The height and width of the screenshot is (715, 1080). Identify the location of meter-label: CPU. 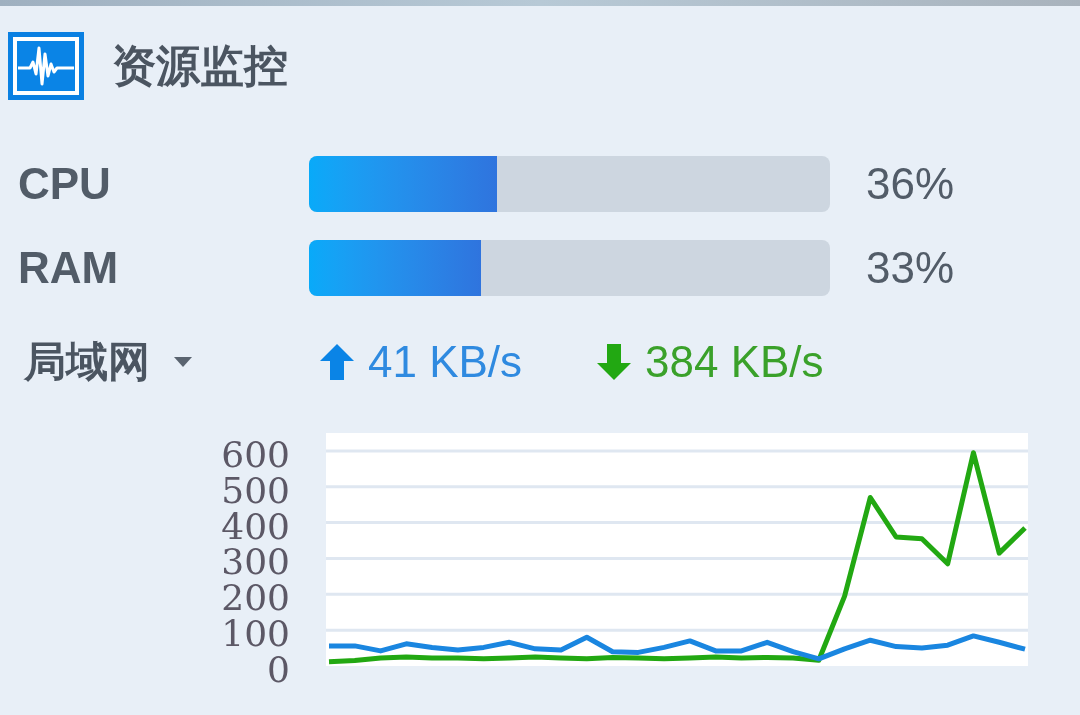
(65, 184).